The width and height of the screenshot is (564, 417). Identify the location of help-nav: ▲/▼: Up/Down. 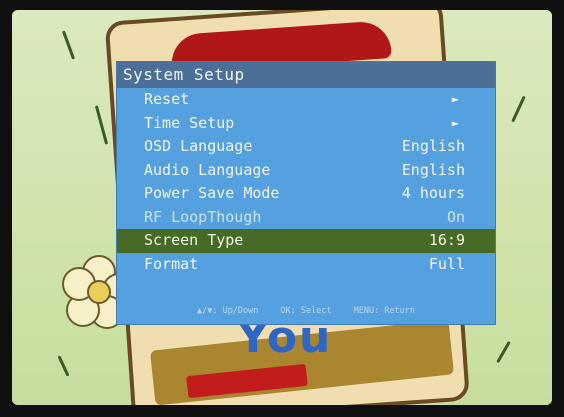
(227, 310).